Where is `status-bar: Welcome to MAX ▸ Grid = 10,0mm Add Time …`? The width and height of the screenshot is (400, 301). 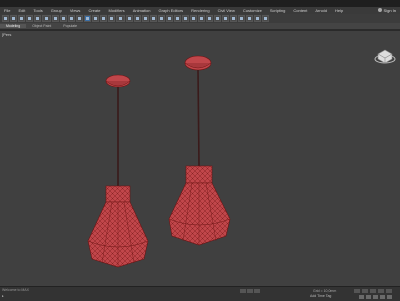
status-bar: Welcome to MAX ▸ Grid = 10,0mm Add Time … is located at coordinates (200, 293).